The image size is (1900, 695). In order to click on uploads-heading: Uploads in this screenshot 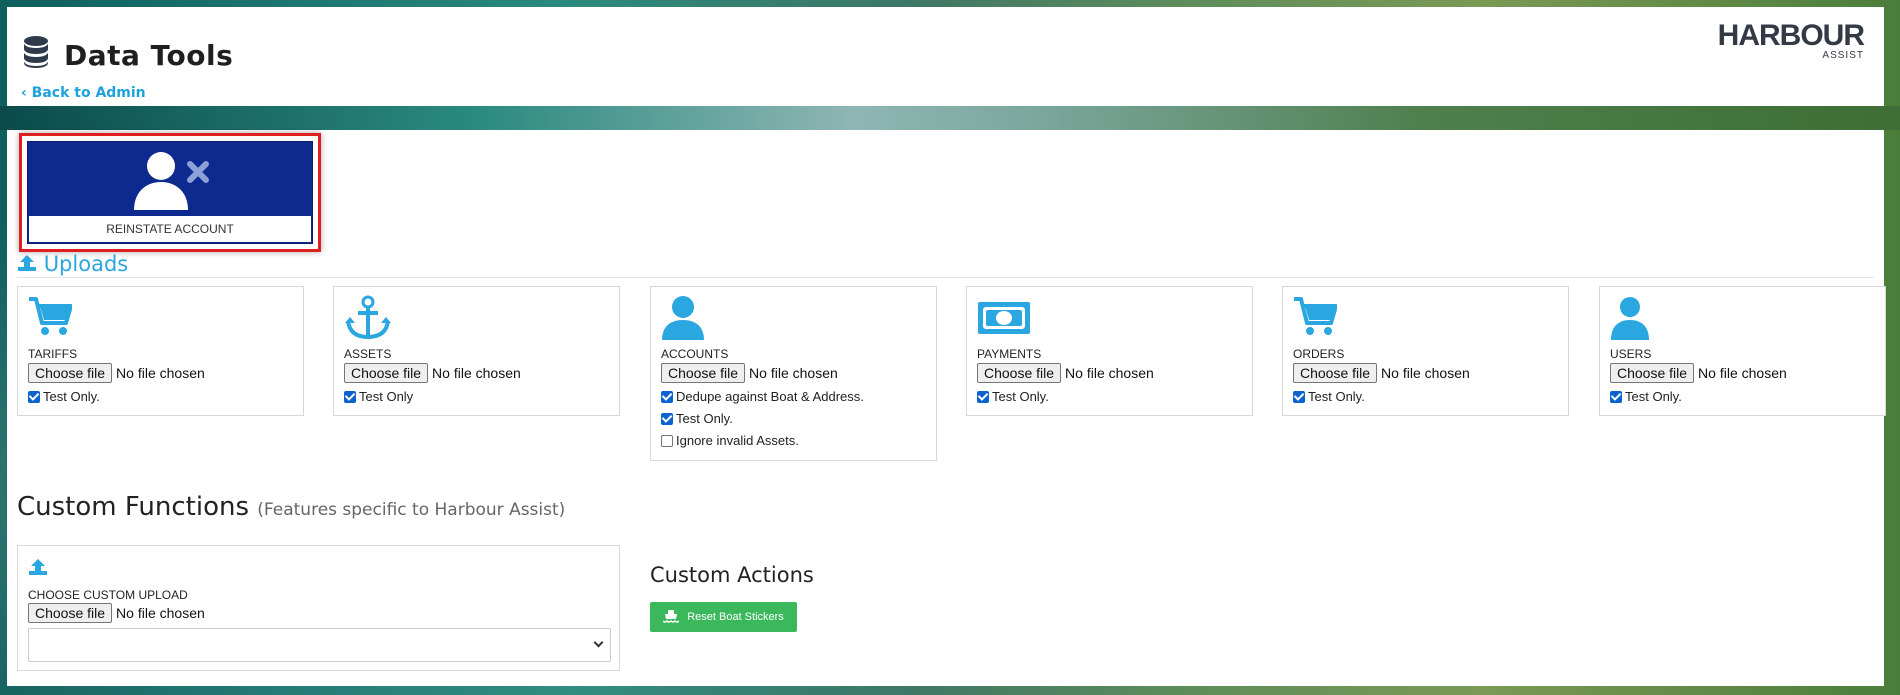, I will do `click(72, 264)`.